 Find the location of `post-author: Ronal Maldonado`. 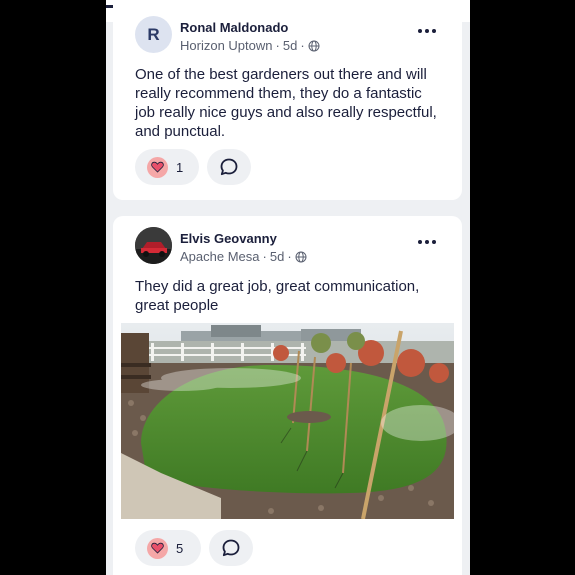

post-author: Ronal Maldonado is located at coordinates (234, 27).